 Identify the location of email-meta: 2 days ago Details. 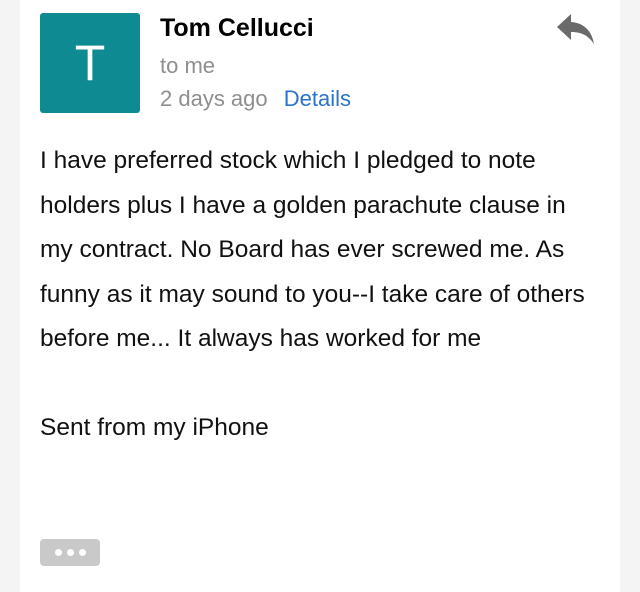
(255, 99).